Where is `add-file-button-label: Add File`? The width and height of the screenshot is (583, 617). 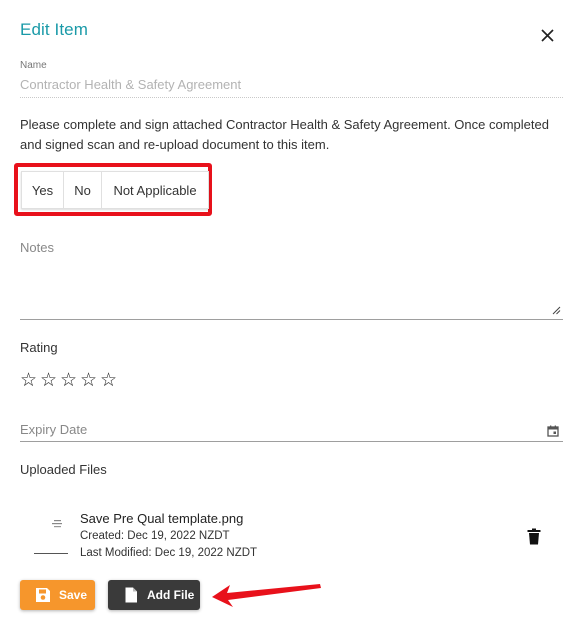
add-file-button-label: Add File is located at coordinates (171, 595).